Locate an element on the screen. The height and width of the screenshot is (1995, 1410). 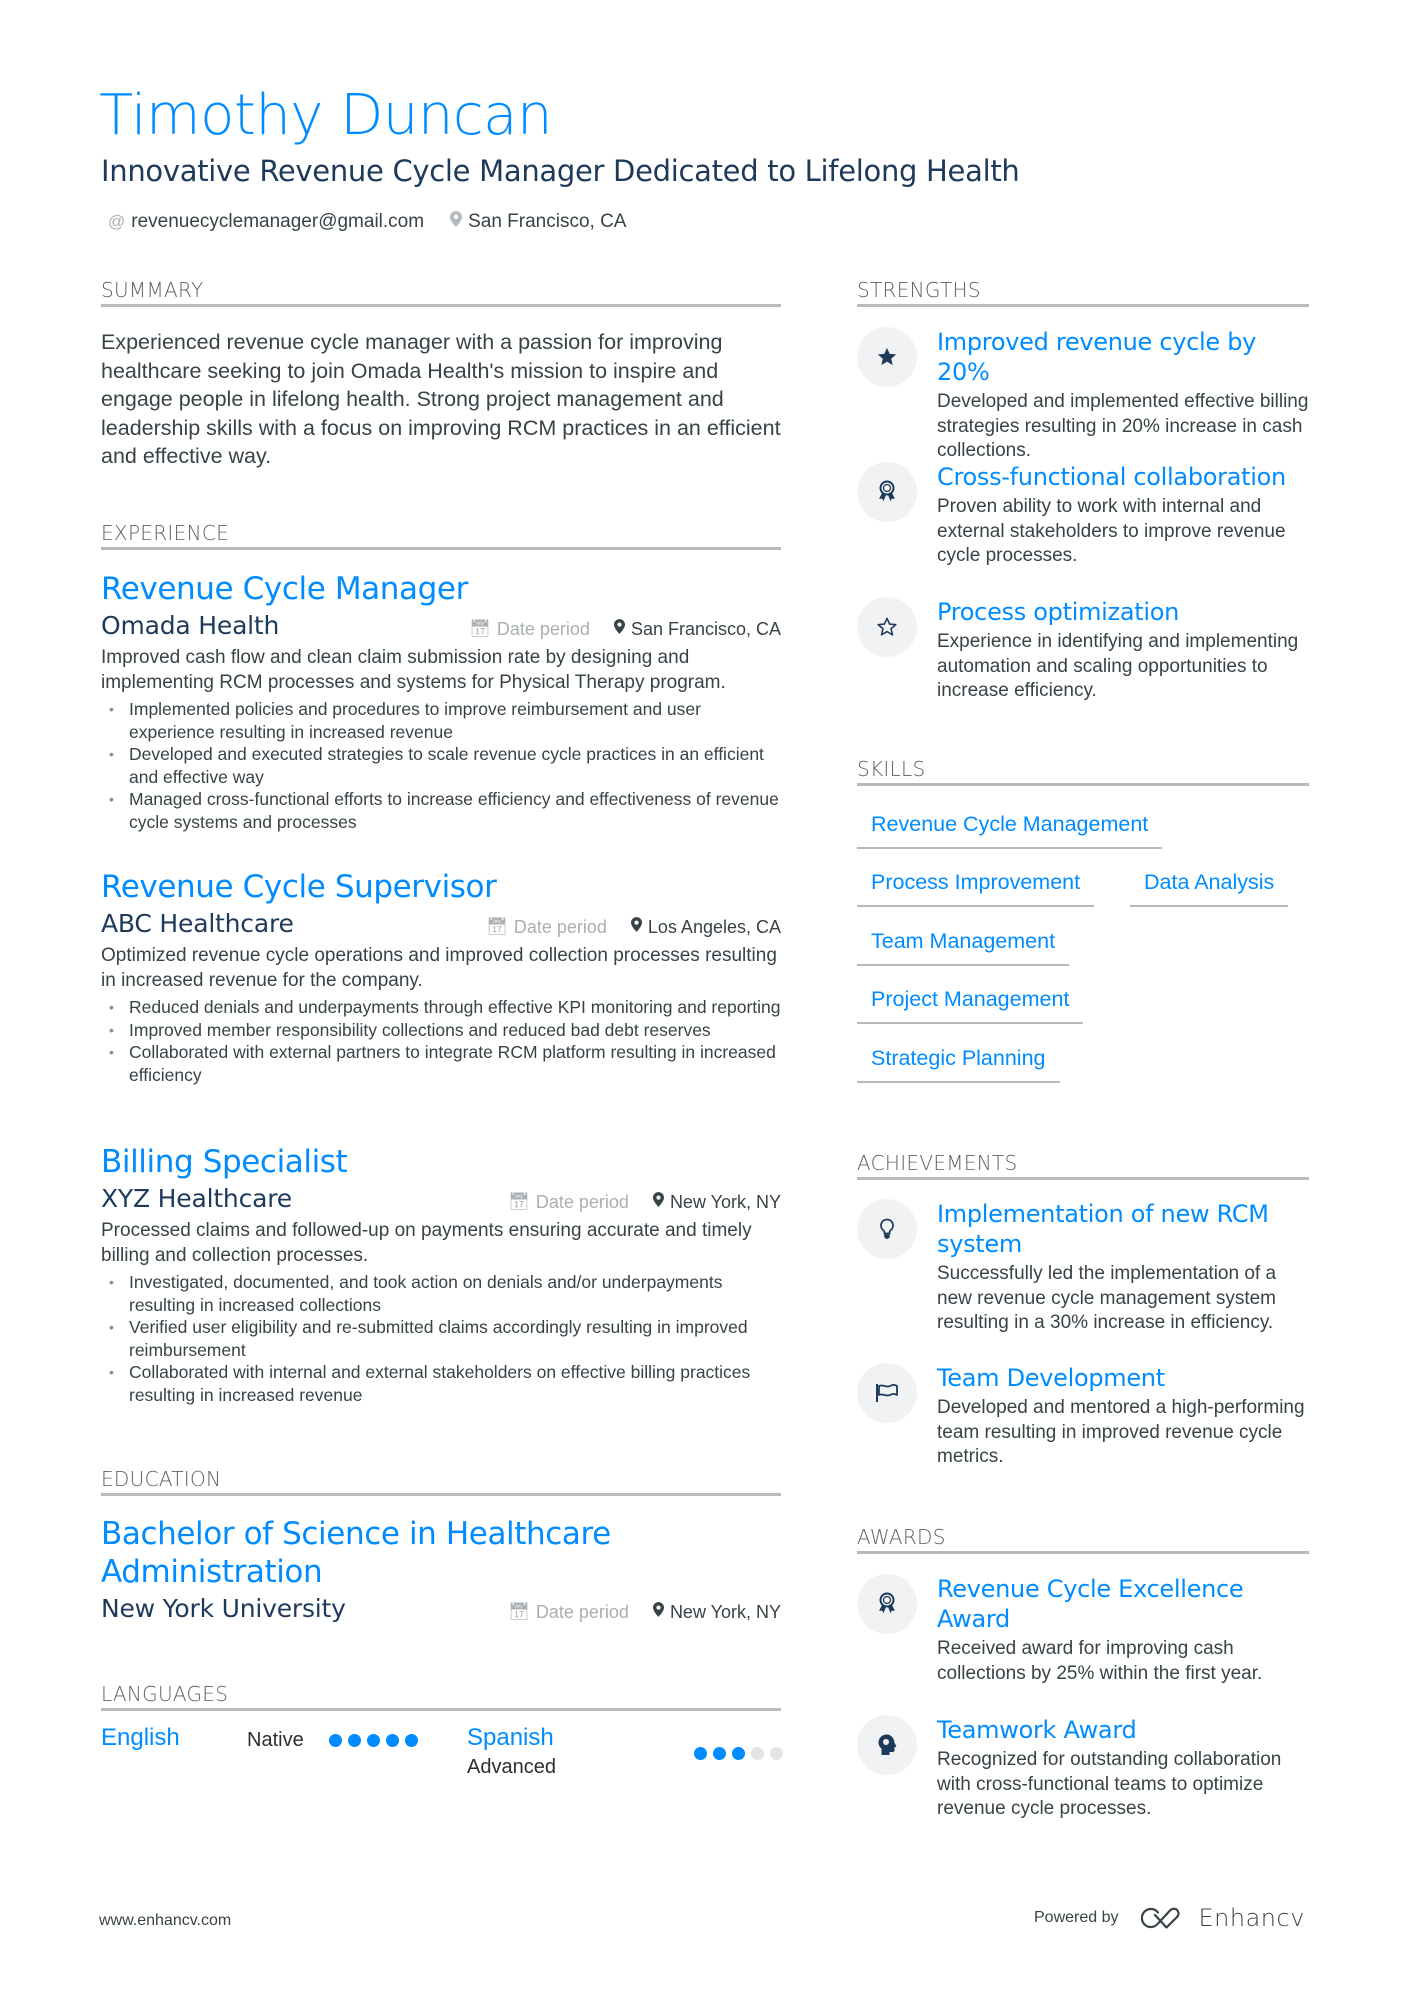
rating-dot-empty is located at coordinates (757, 1753).